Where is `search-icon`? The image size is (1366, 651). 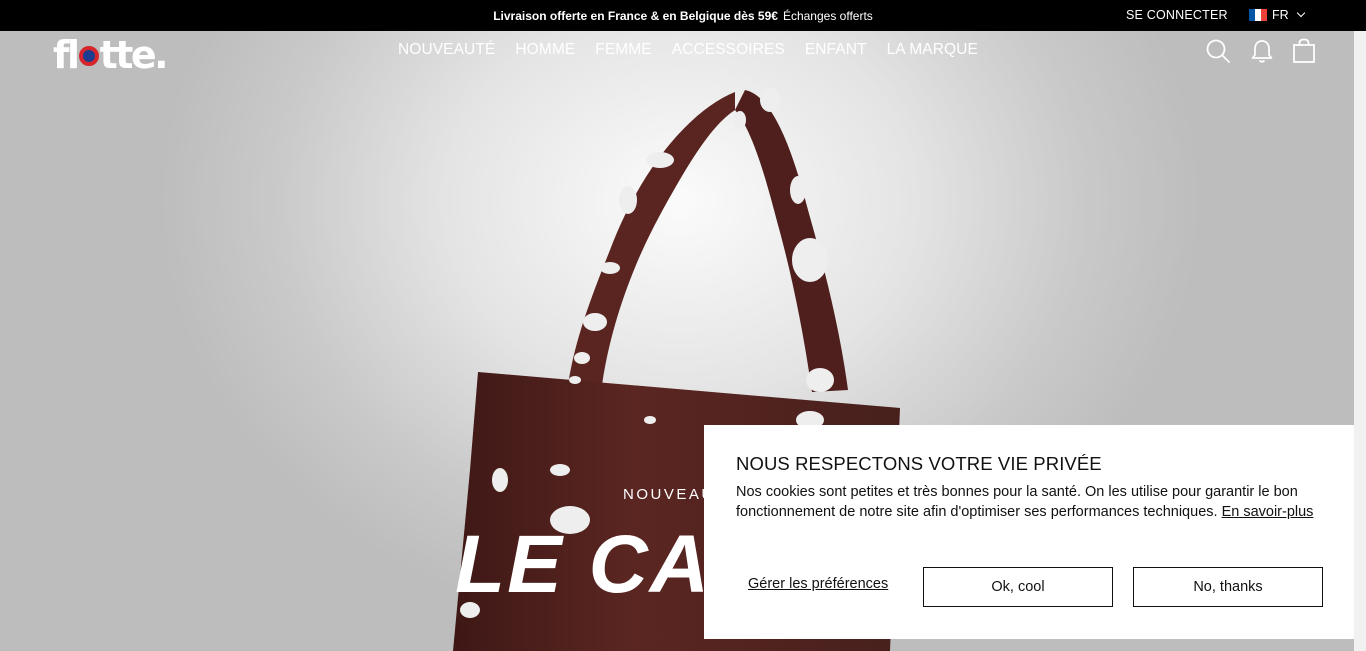 search-icon is located at coordinates (1218, 51).